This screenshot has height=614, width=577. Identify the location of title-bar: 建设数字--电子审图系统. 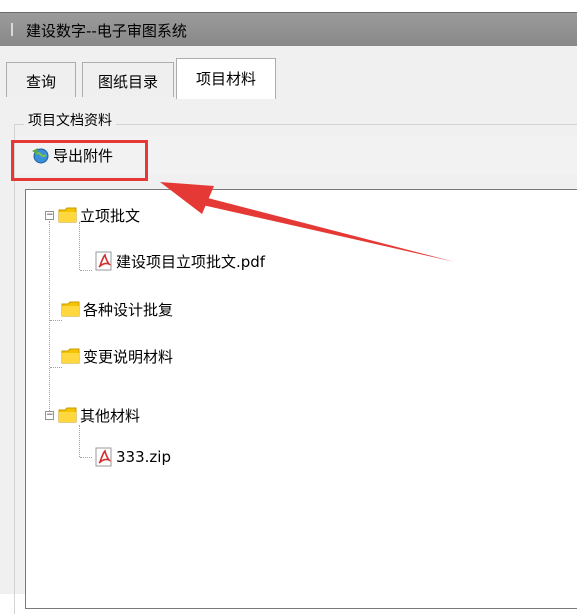
(288, 29).